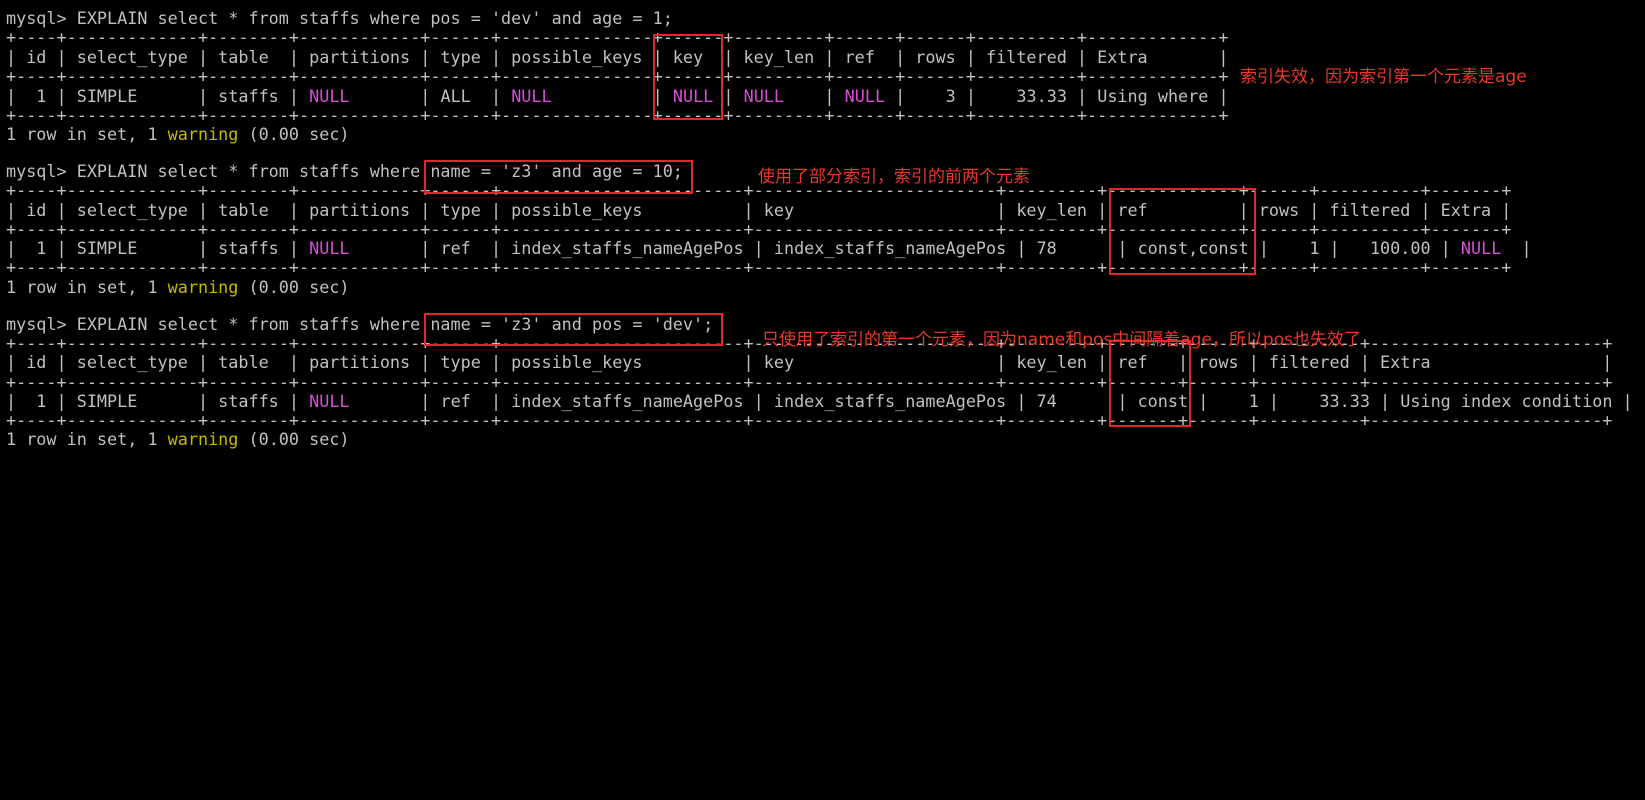 The width and height of the screenshot is (1645, 800). Describe the element at coordinates (430, 96) in the screenshot. I see `row-text: | ALL |` at that location.